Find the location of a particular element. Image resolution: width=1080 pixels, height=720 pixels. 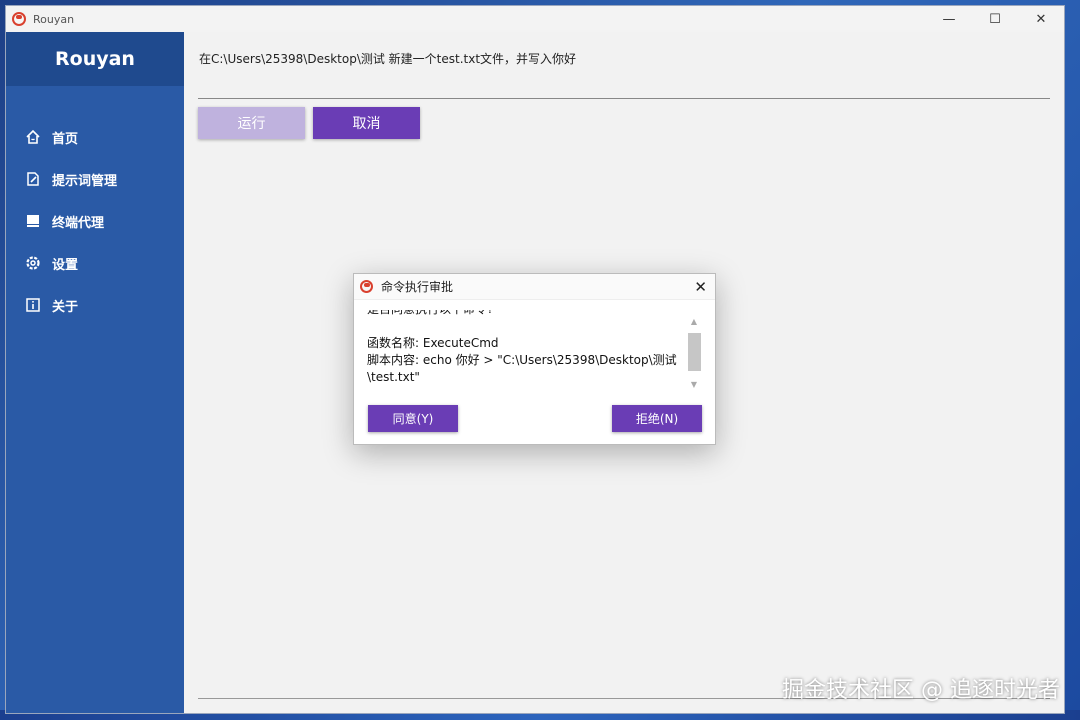

run-button: 运行 is located at coordinates (251, 123).